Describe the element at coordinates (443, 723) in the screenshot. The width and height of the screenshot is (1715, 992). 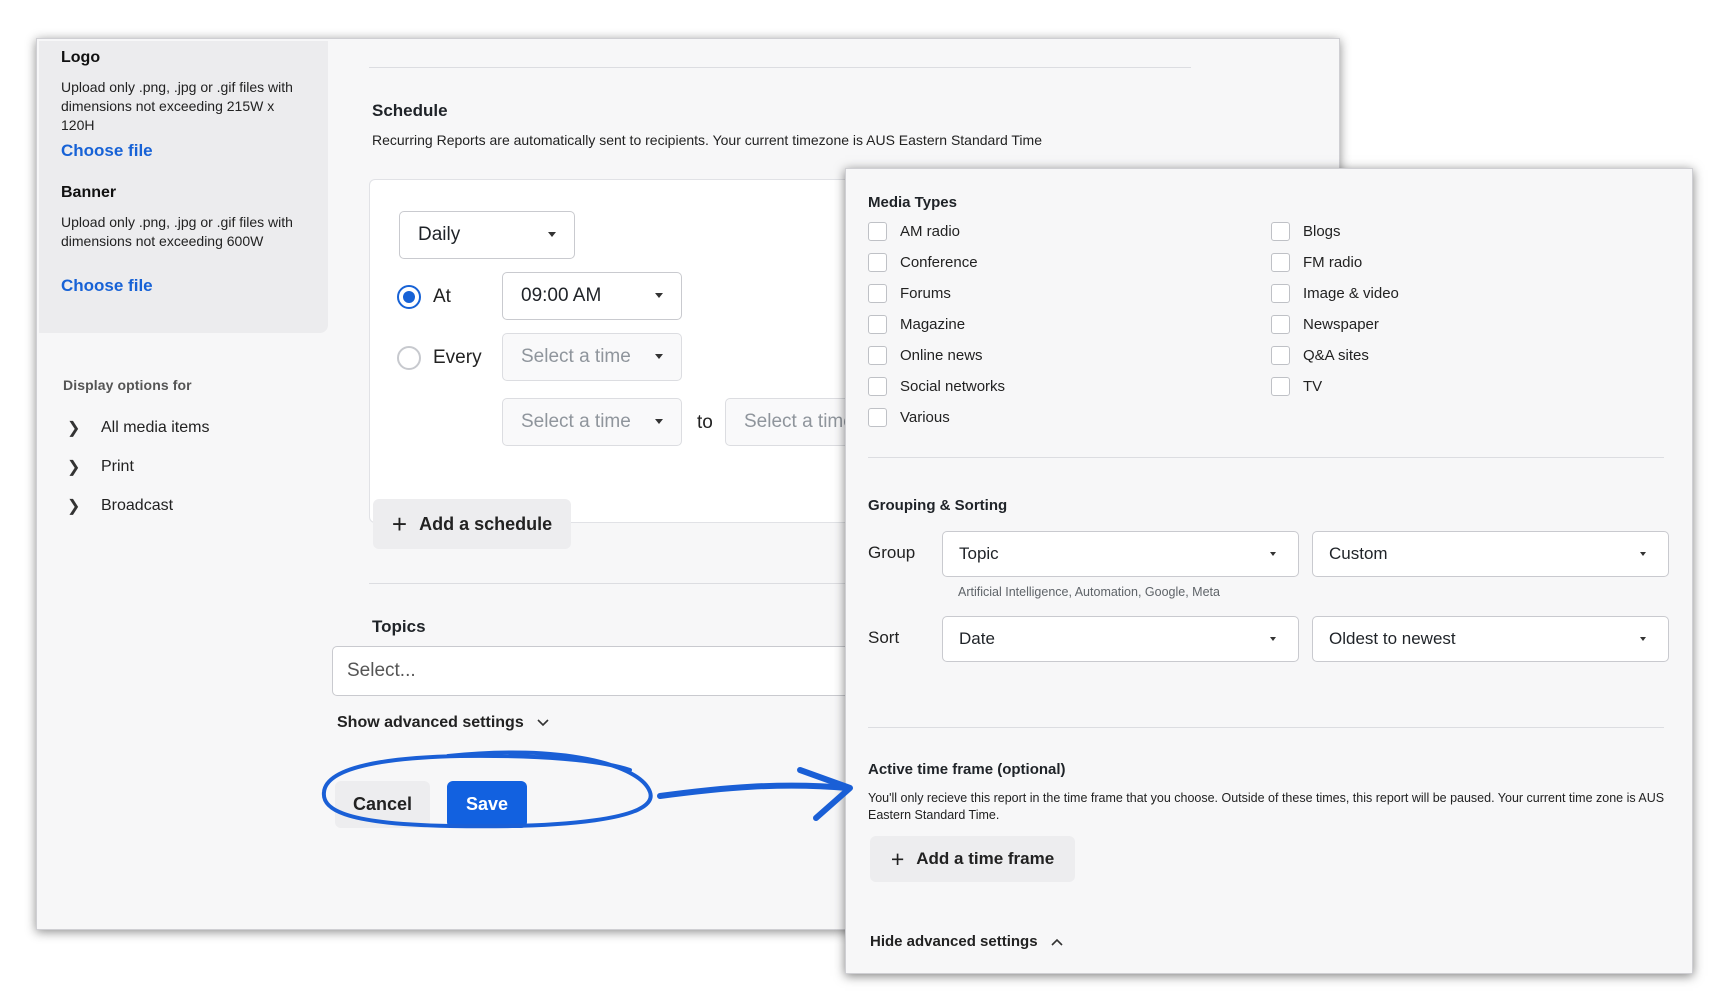
I see `show-advanced-settings-toggle: Show advanced settings` at that location.